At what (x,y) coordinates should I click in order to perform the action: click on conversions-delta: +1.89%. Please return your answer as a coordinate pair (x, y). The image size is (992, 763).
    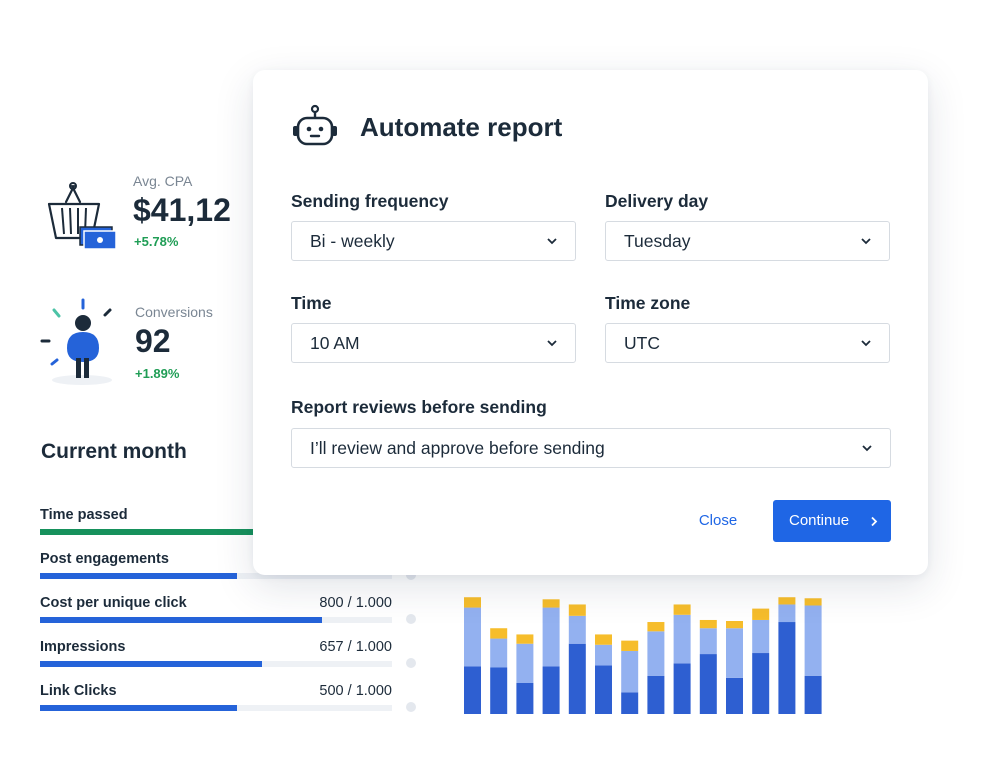
    Looking at the image, I should click on (157, 373).